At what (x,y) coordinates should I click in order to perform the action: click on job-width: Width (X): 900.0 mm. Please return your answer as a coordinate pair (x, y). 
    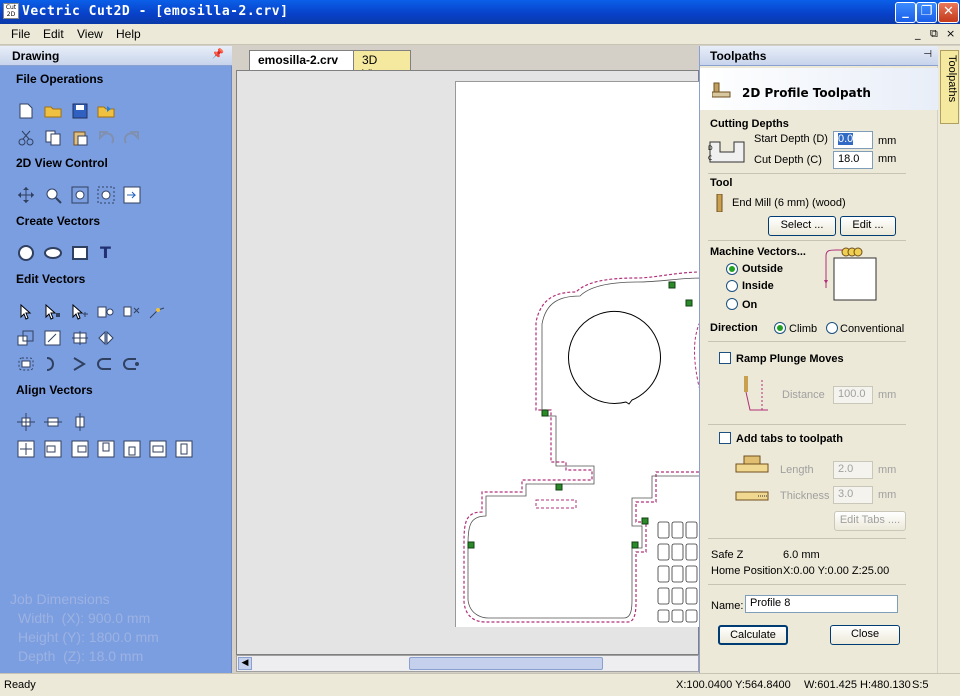
    Looking at the image, I should click on (84, 618).